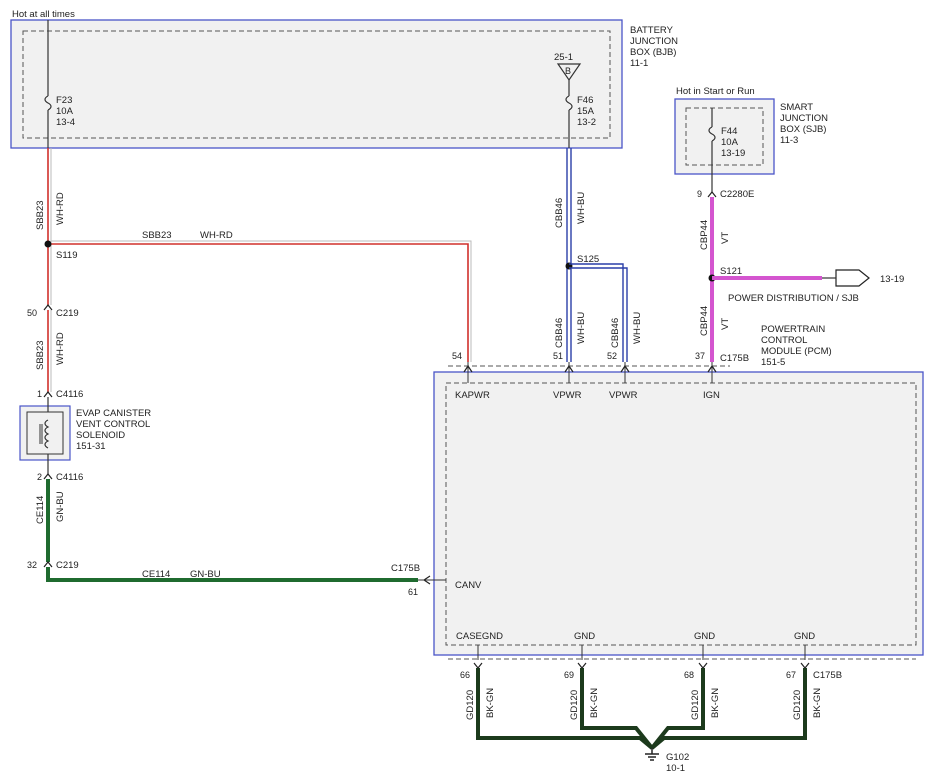  Describe the element at coordinates (733, 153) in the screenshot. I see `f44-ref: 13-19` at that location.